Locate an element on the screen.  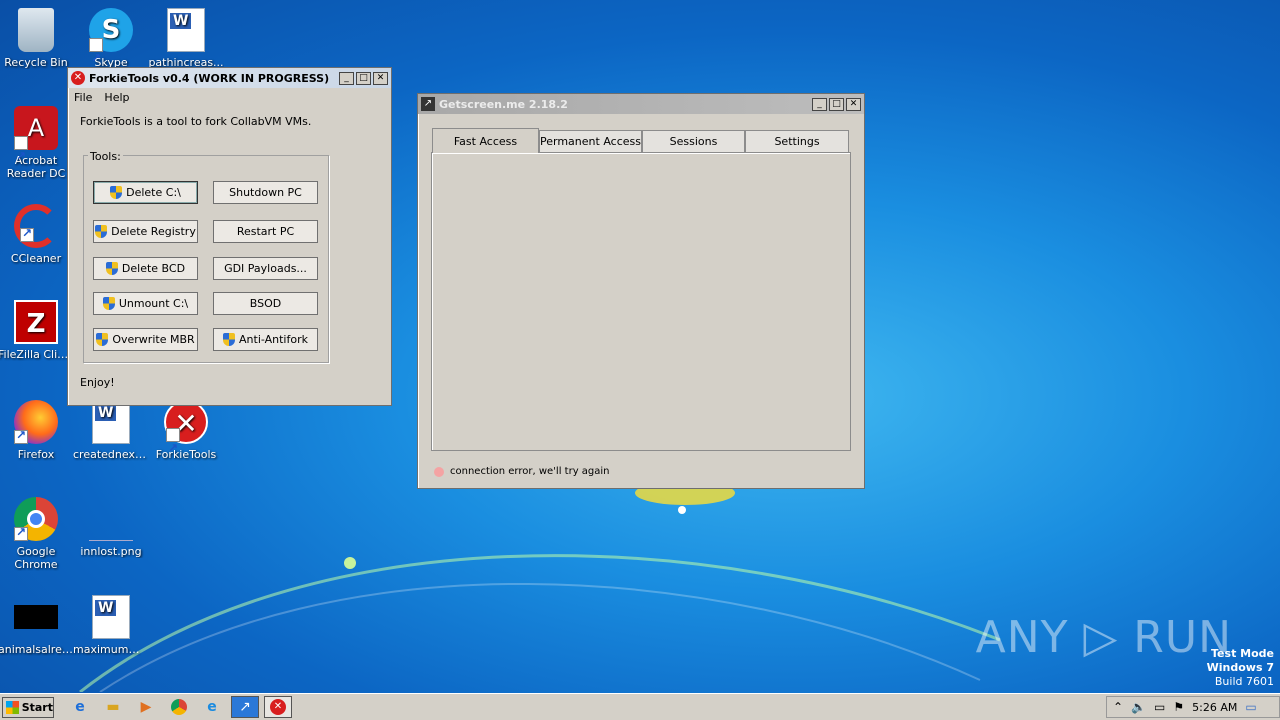
button-label: BSOD is located at coordinates (265, 303).